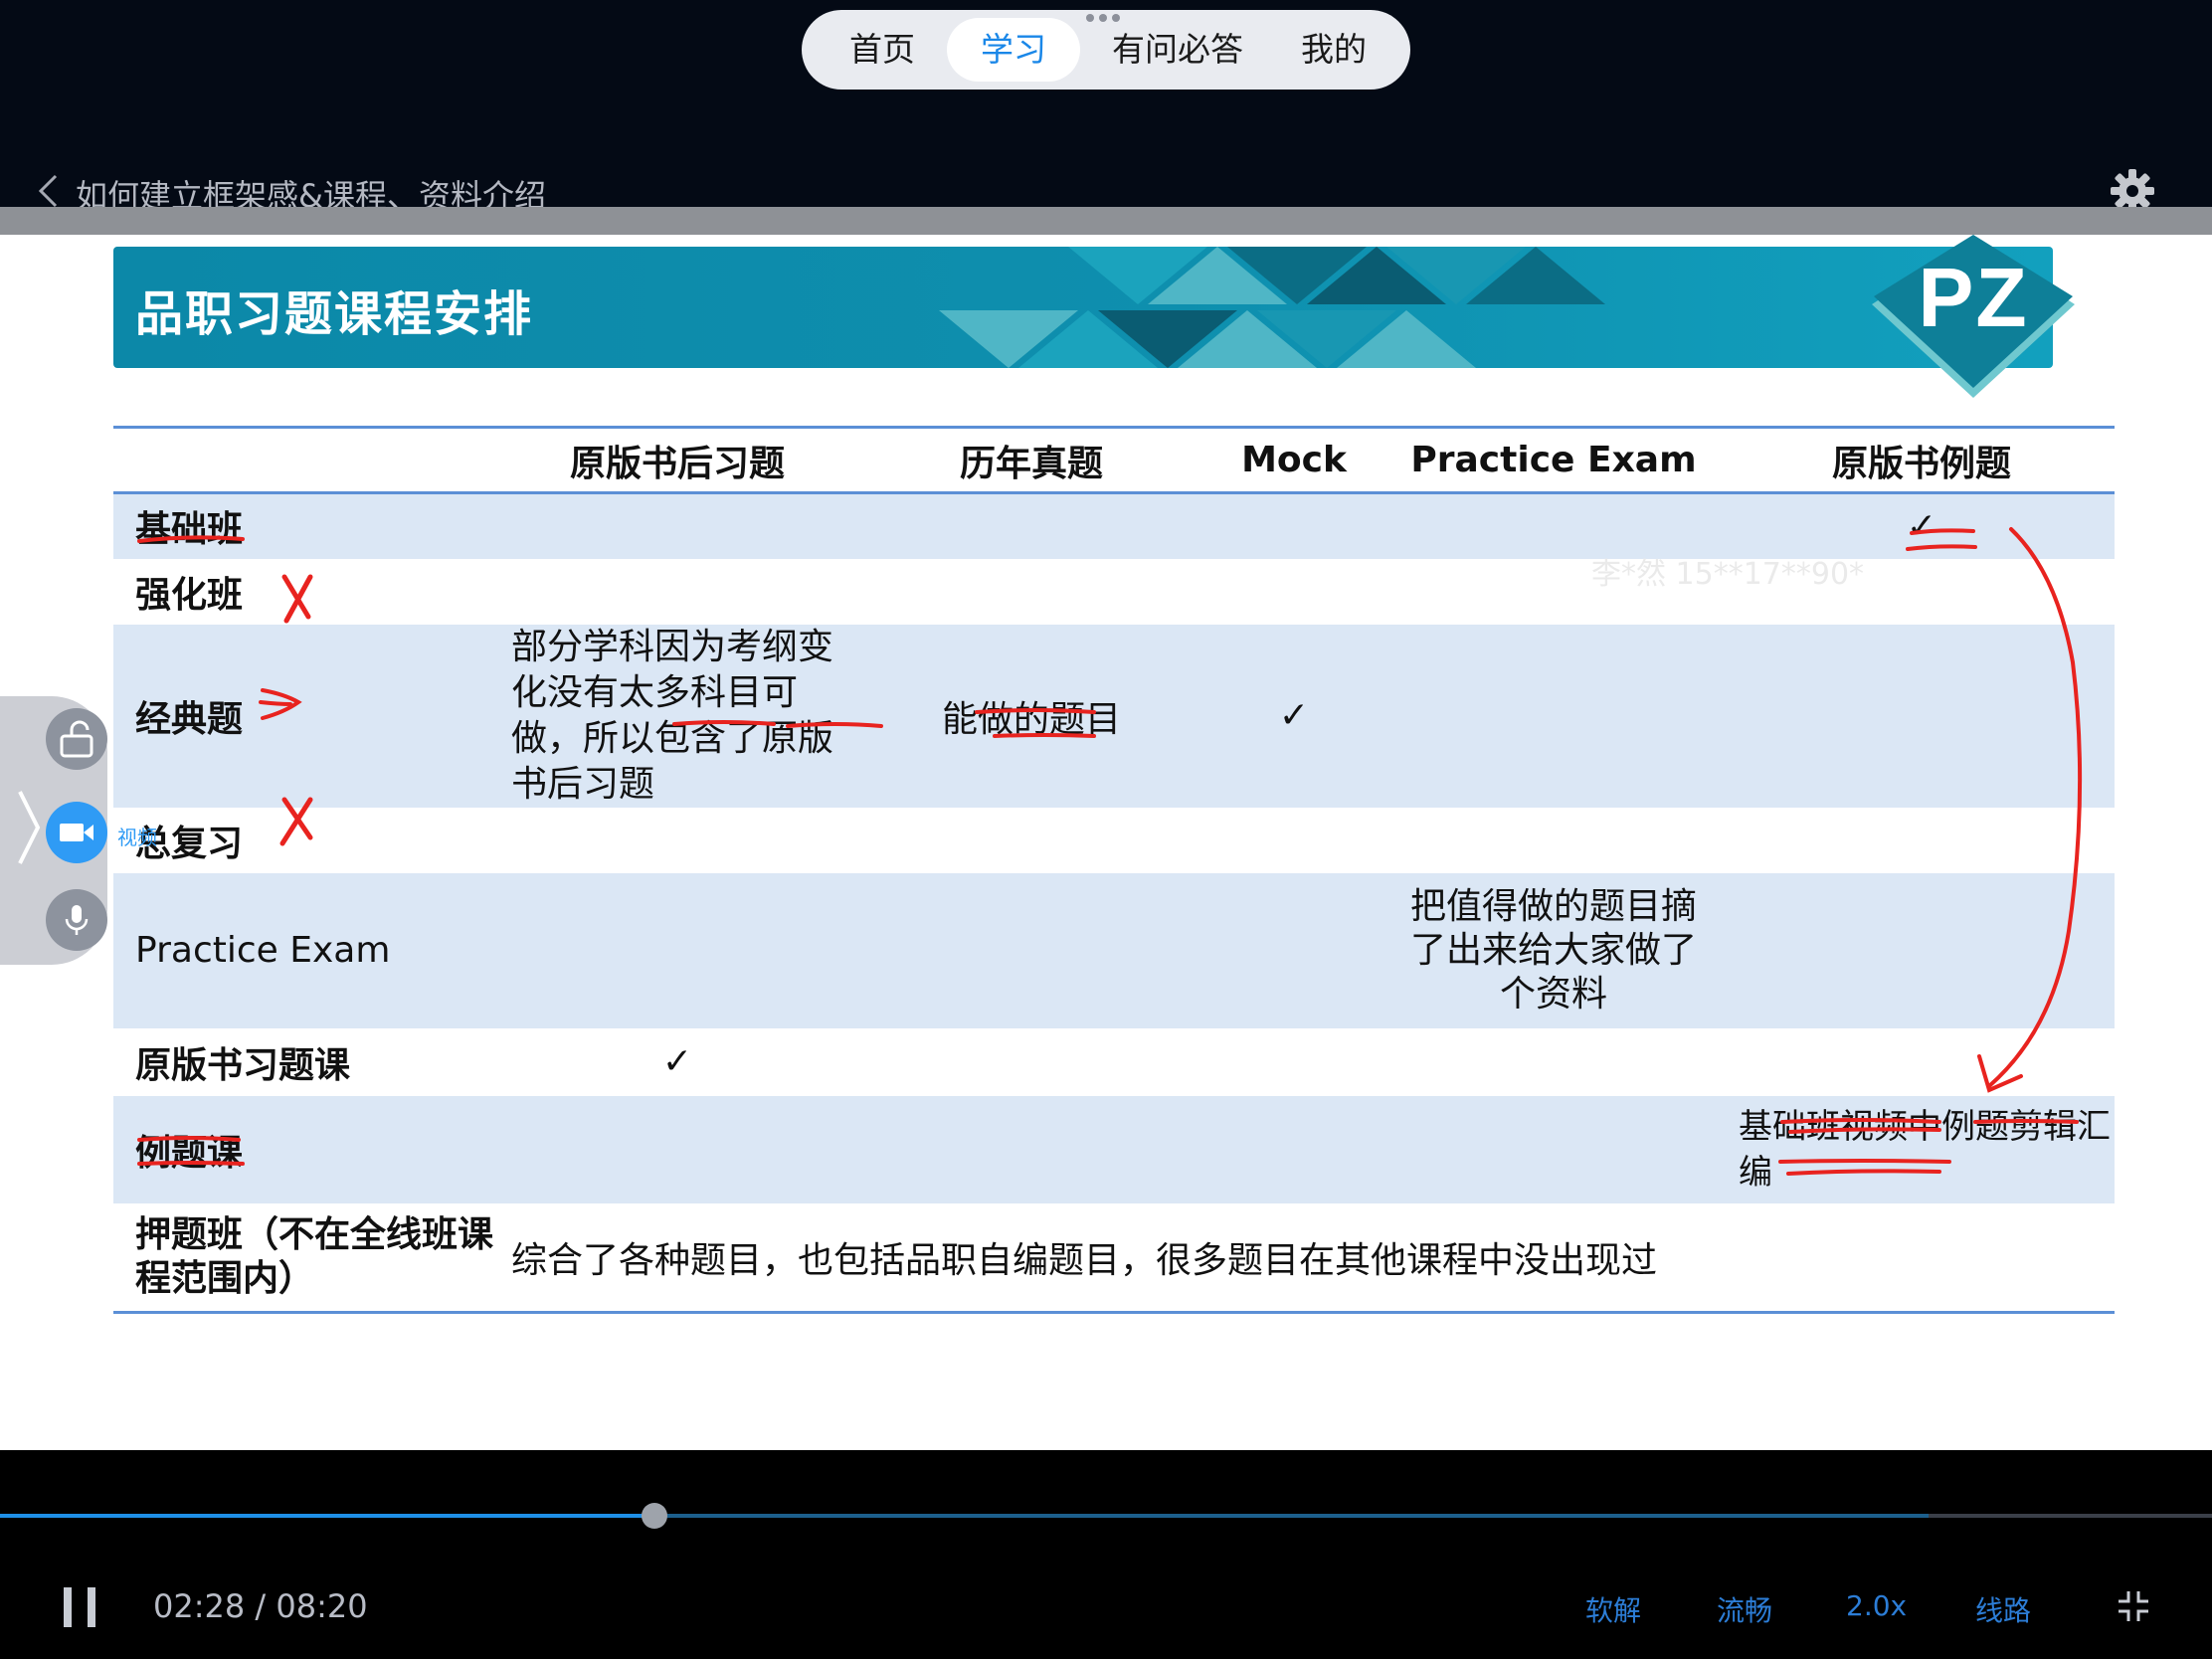 The image size is (2212, 1659). What do you see at coordinates (1973, 297) in the screenshot?
I see `logo-text: PZ` at bounding box center [1973, 297].